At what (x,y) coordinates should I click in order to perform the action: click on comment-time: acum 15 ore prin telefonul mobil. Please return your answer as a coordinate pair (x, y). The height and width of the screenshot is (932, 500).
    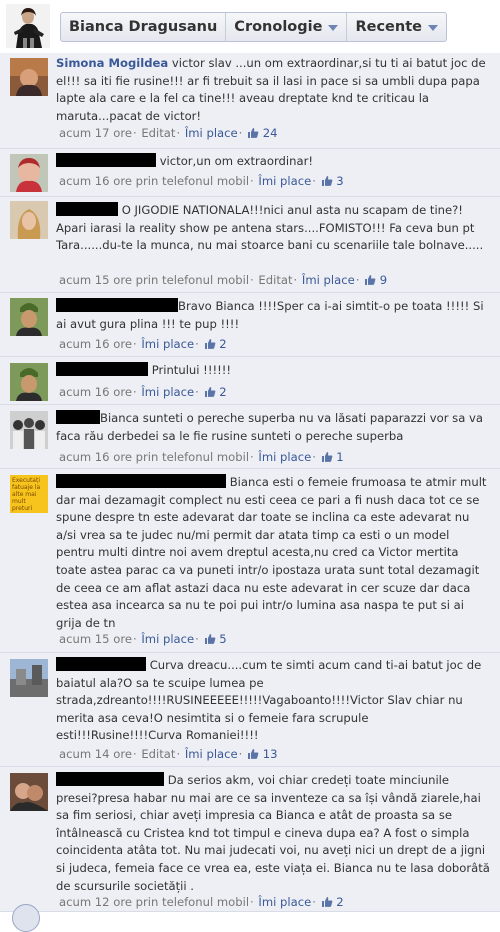
    Looking at the image, I should click on (154, 280).